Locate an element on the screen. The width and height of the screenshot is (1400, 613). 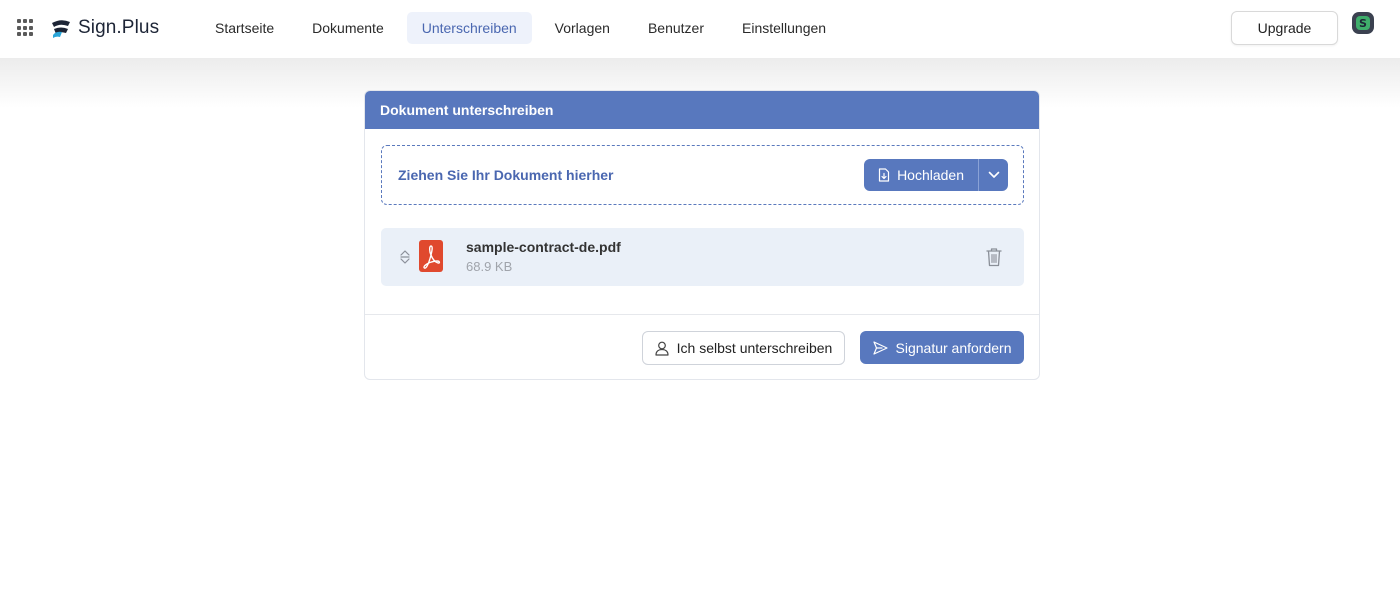
nav-item-unterschreiben: Unterschreiben is located at coordinates (469, 28).